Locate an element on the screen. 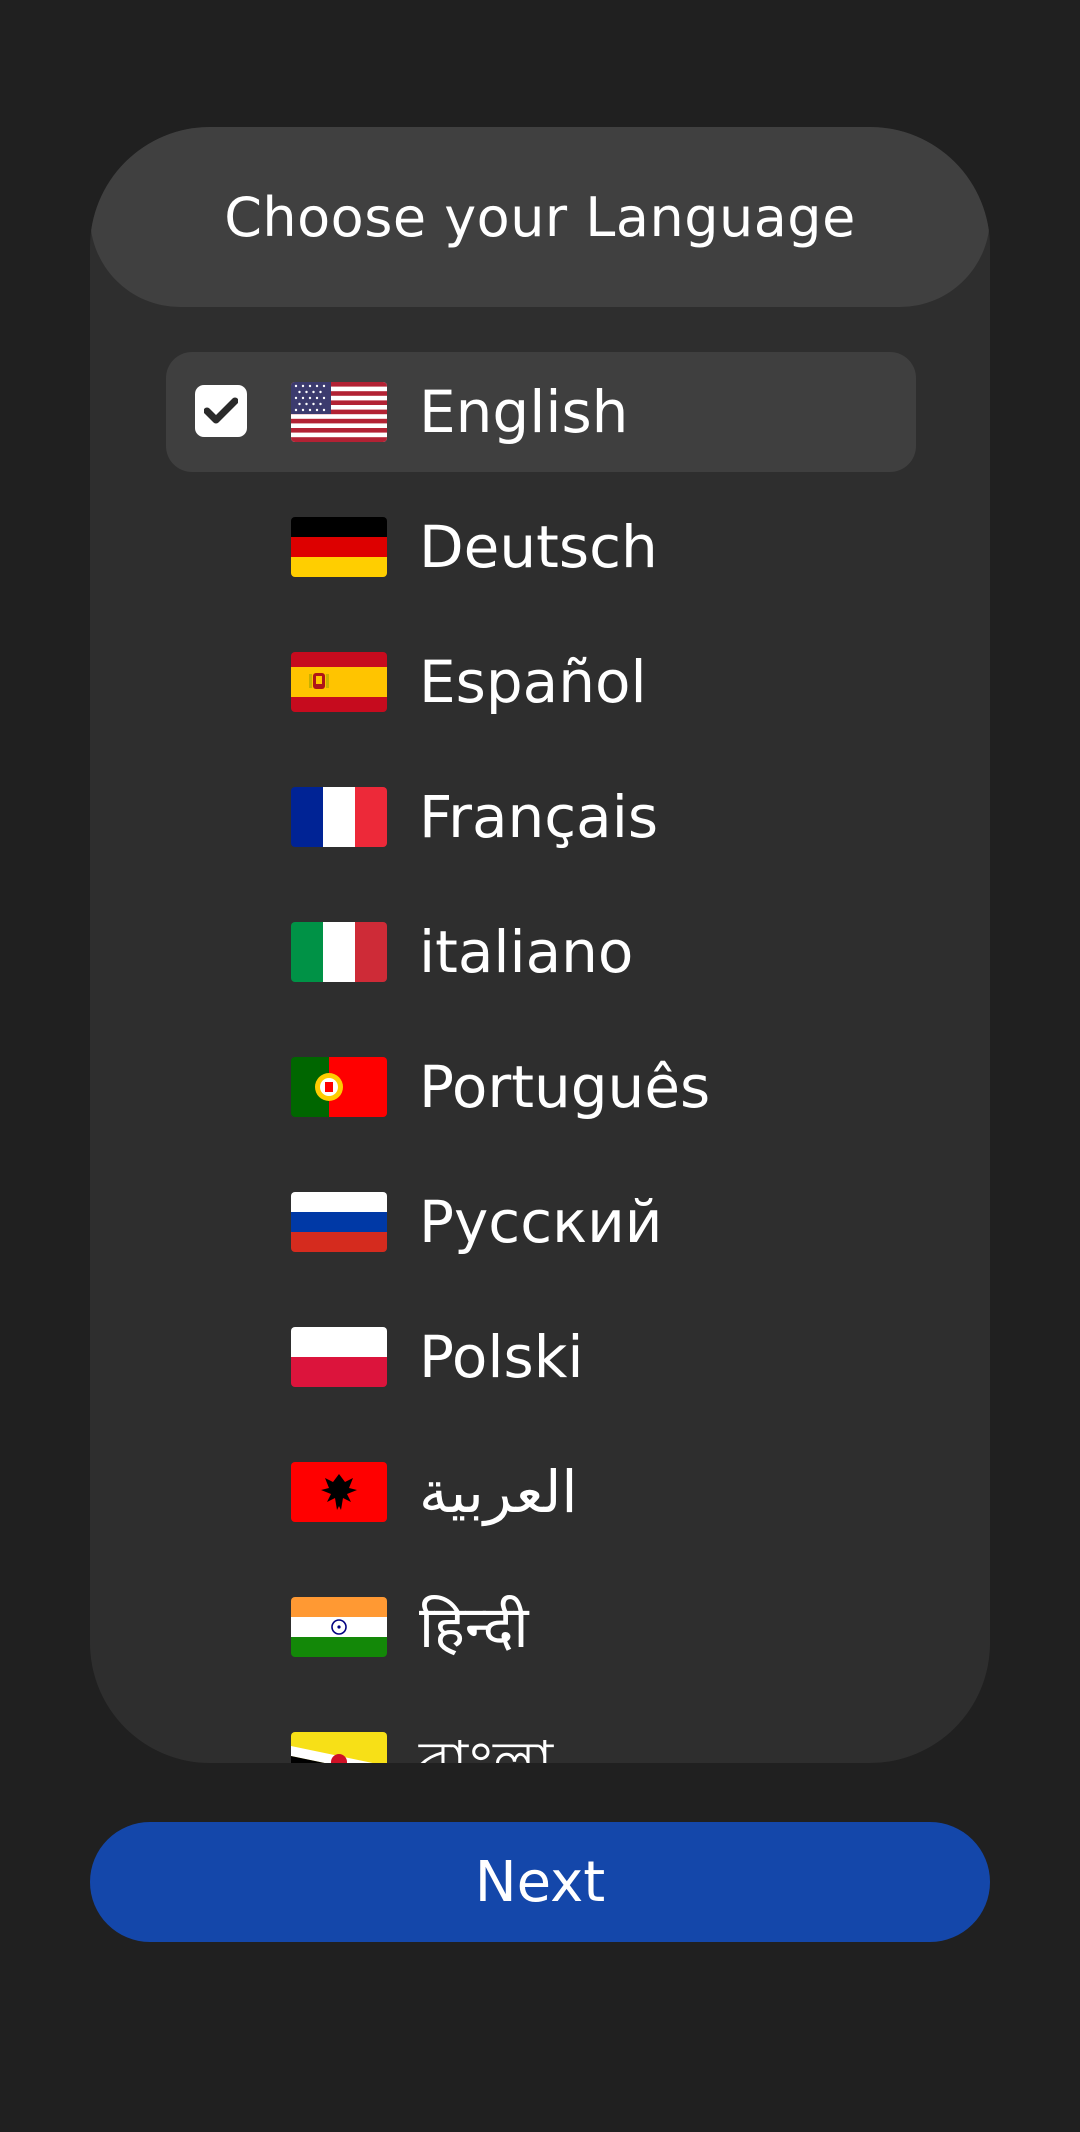 Image resolution: width=1080 pixels, height=2132 pixels. language-label: العربية is located at coordinates (498, 1492).